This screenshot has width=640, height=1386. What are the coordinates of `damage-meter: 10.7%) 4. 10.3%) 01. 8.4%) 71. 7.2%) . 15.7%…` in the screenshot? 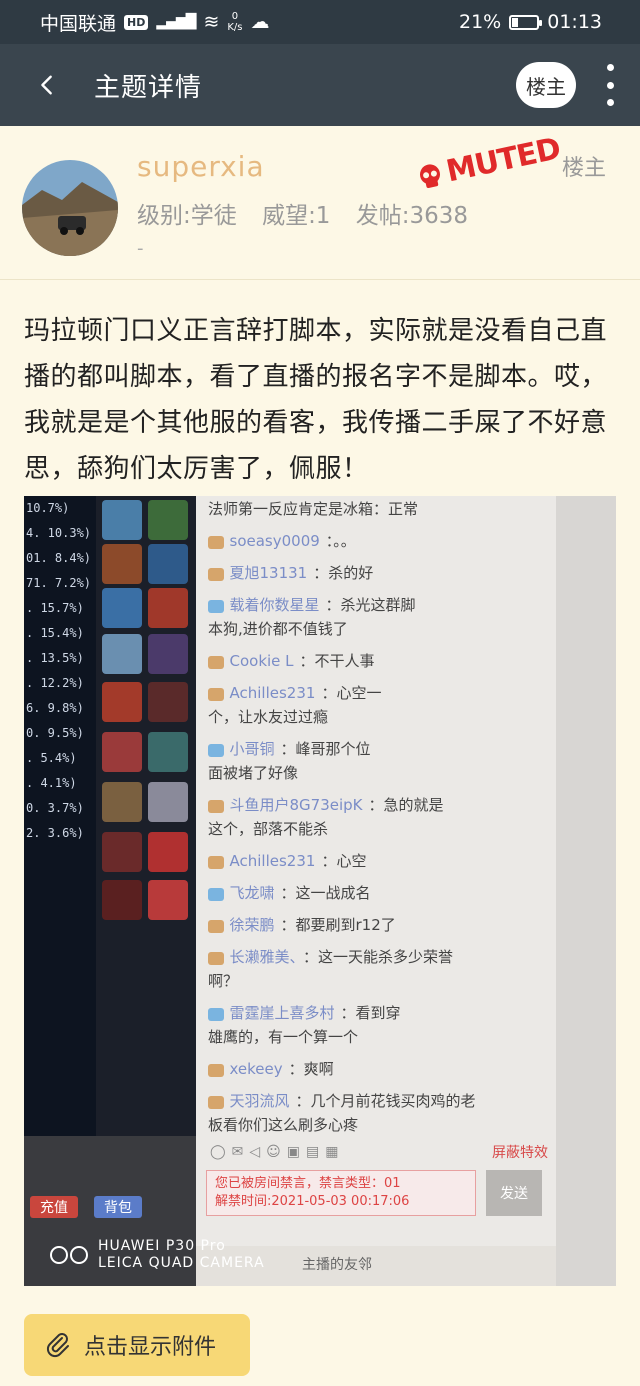 It's located at (61, 816).